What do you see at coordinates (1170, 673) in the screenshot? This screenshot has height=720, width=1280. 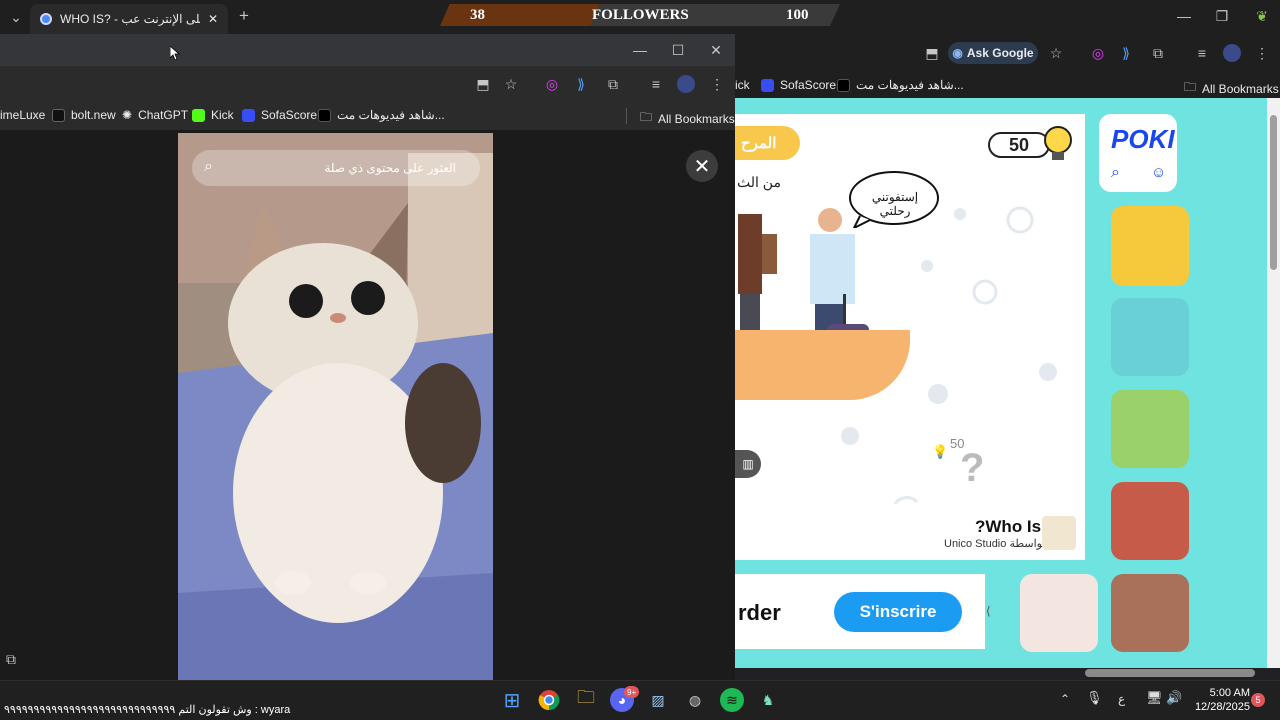 I see `horizontal-scrollbar` at bounding box center [1170, 673].